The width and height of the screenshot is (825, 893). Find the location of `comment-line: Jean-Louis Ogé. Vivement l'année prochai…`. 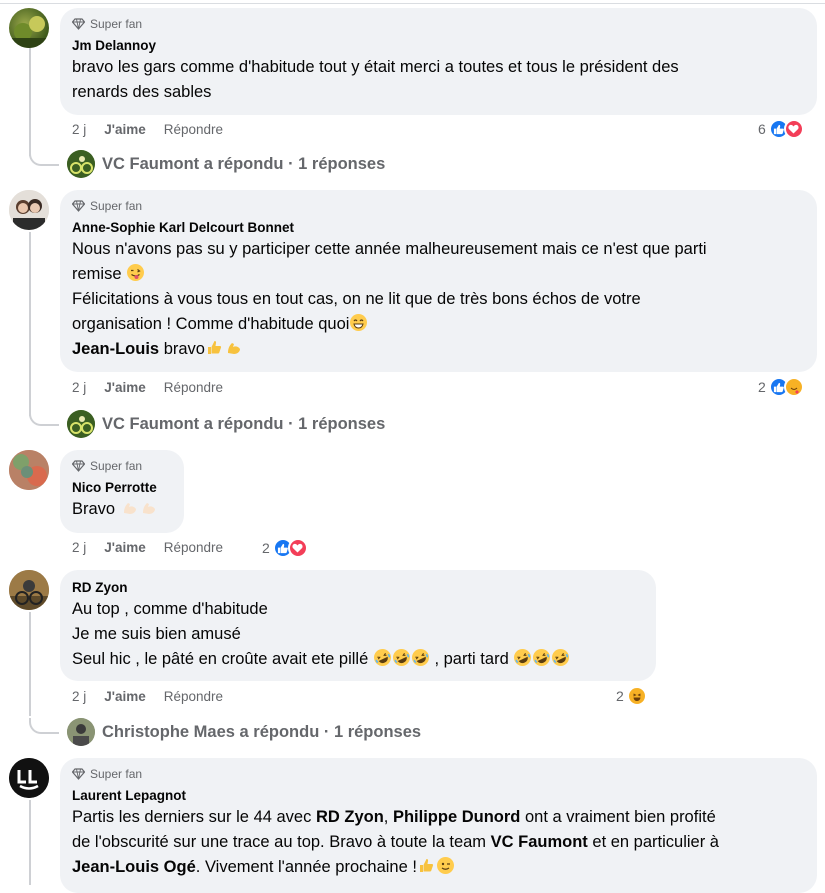

comment-line: Jean-Louis Ogé. Vivement l'année prochai… is located at coordinates (438, 867).